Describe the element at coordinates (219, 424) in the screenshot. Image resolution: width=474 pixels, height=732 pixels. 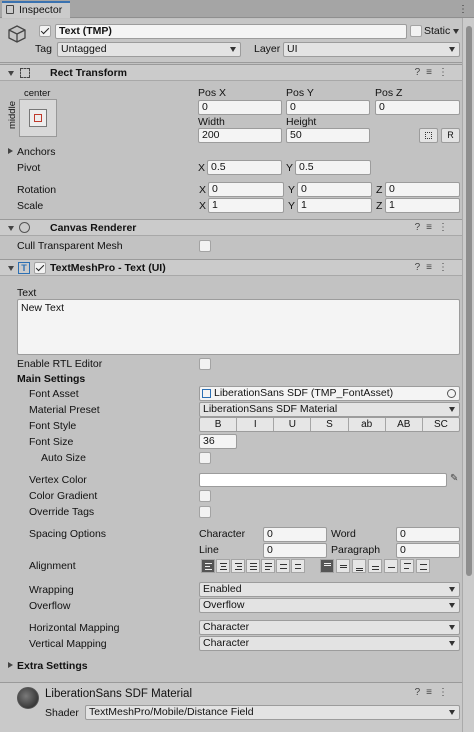
I see `style-bold-button: B` at that location.